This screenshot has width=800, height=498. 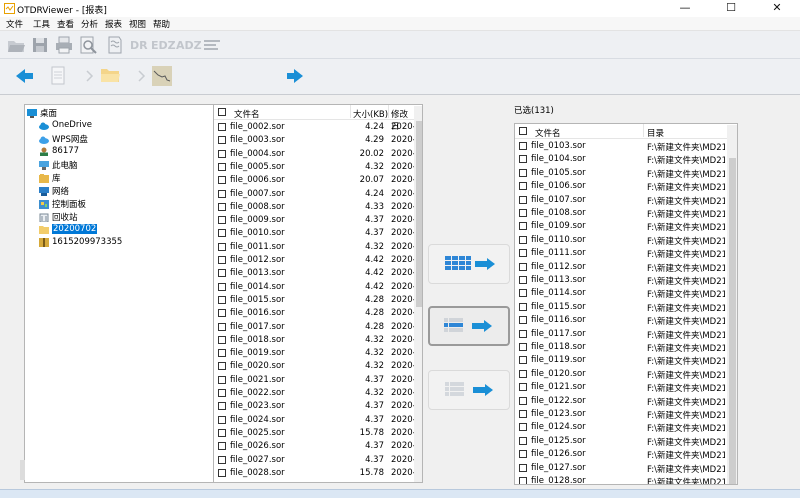 What do you see at coordinates (315, 287) in the screenshot?
I see `file-row: file_0014.sor 4.42 2020-` at bounding box center [315, 287].